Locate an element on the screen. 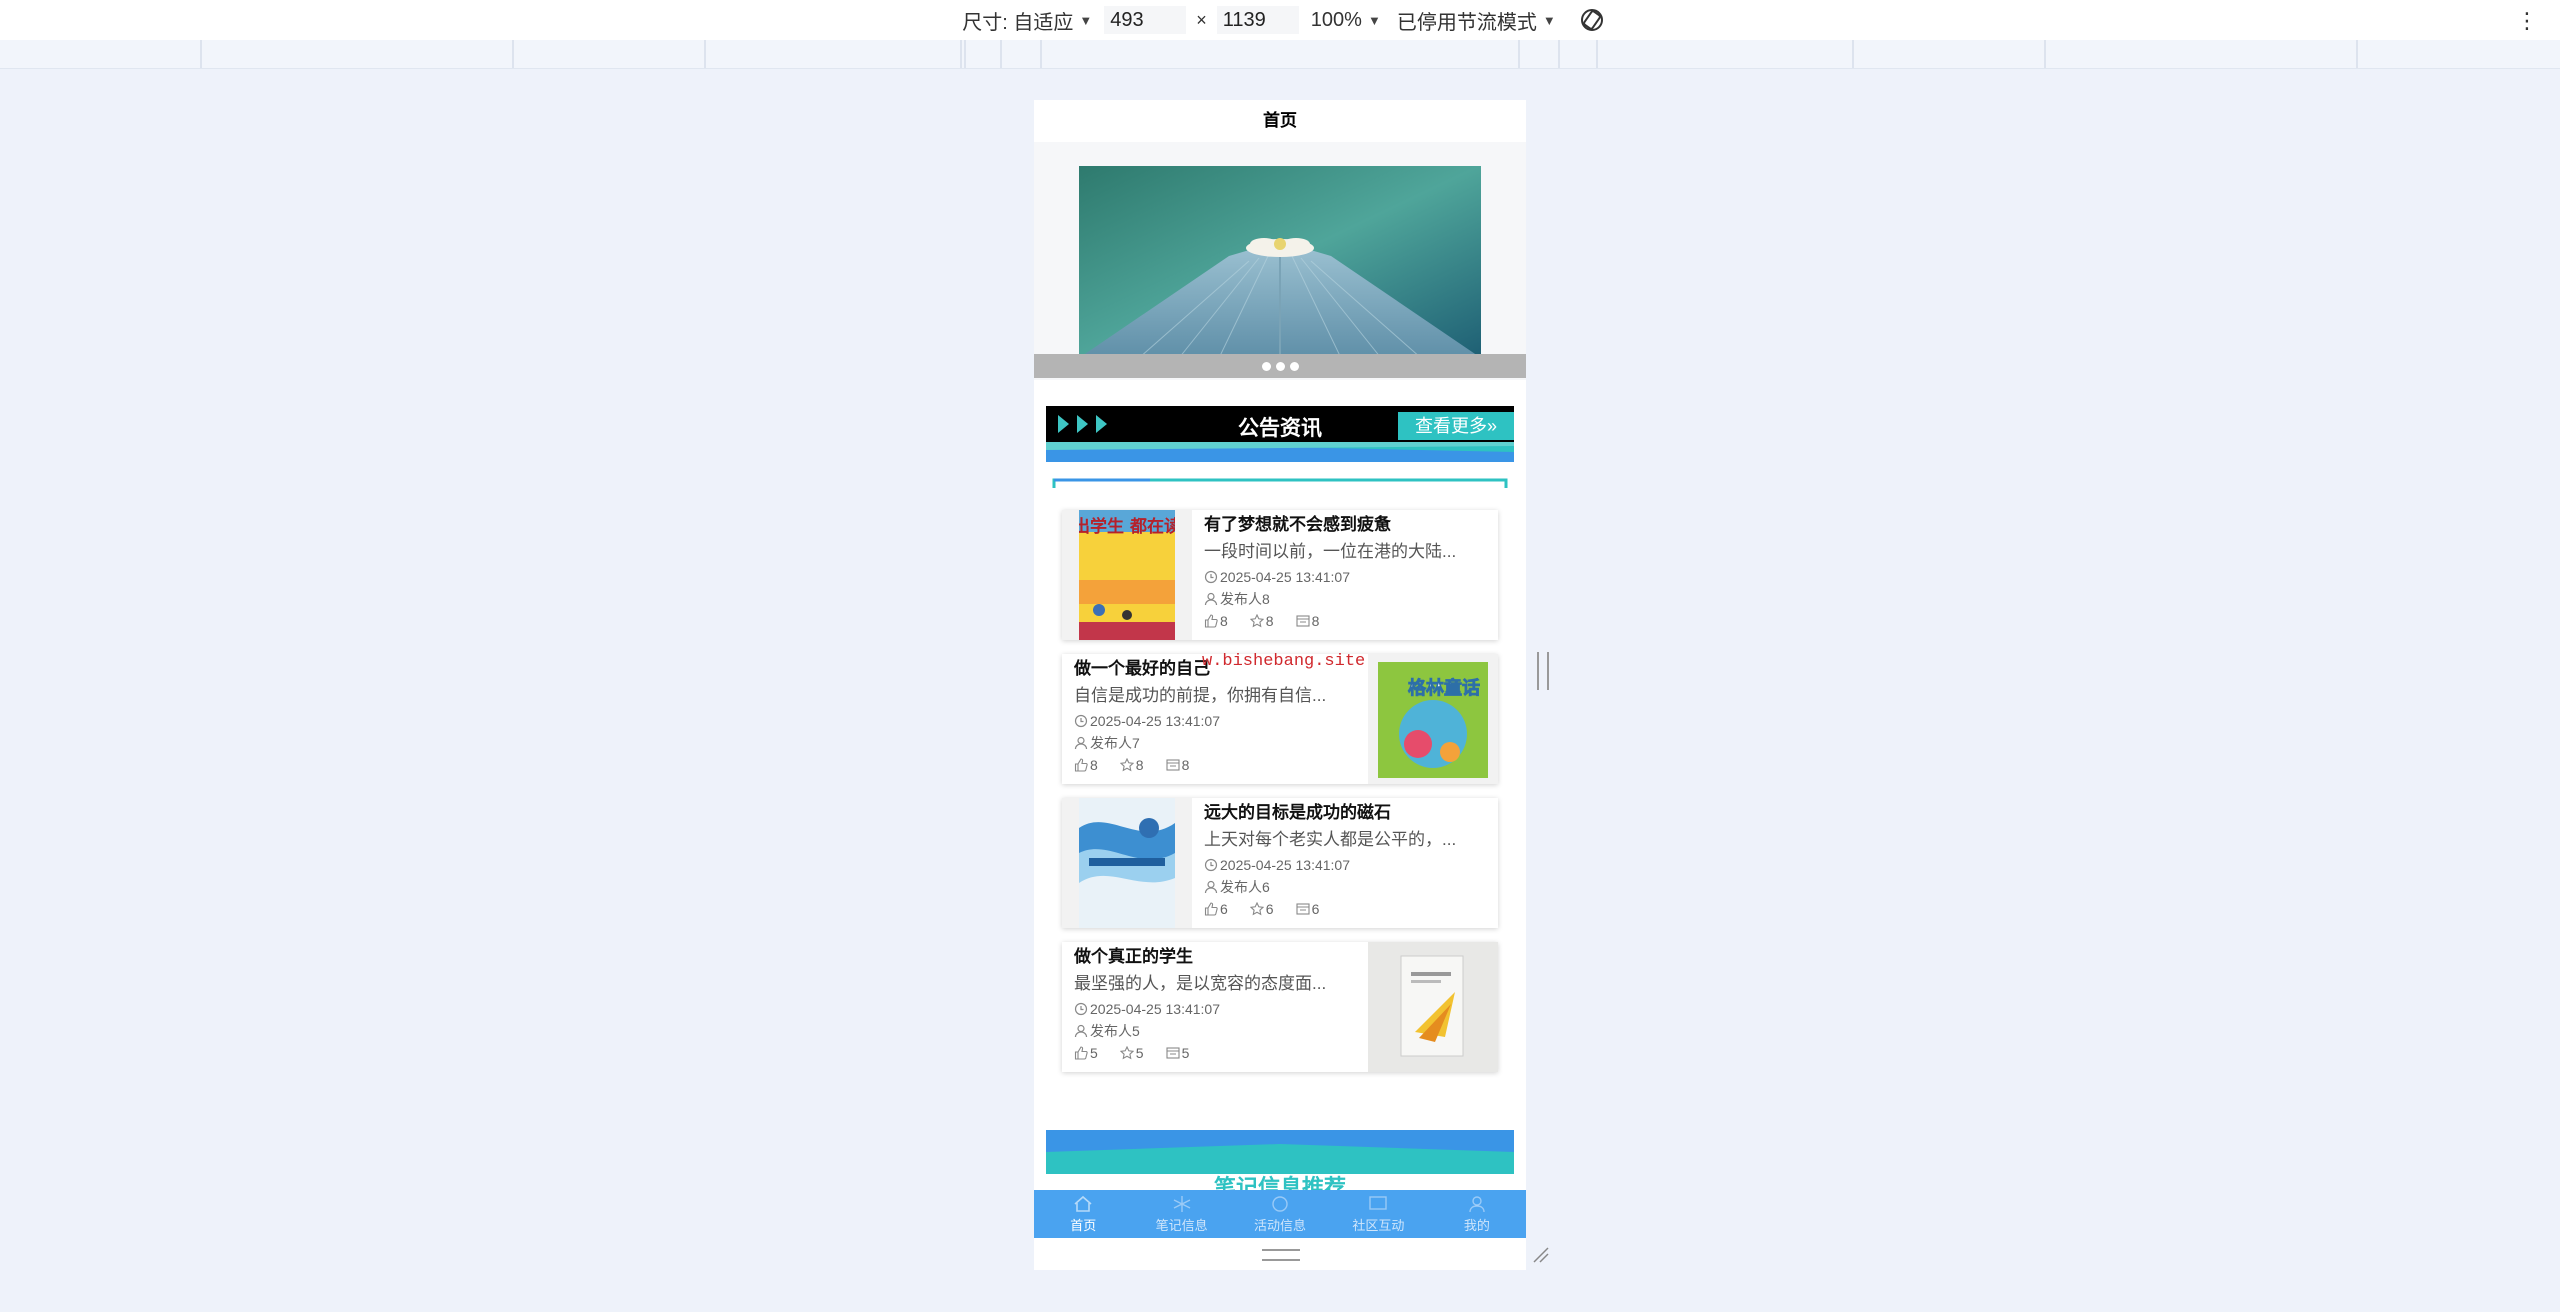 This screenshot has width=2560, height=1312. news-title: 远大的目标是成功的磁石 is located at coordinates (1297, 812).